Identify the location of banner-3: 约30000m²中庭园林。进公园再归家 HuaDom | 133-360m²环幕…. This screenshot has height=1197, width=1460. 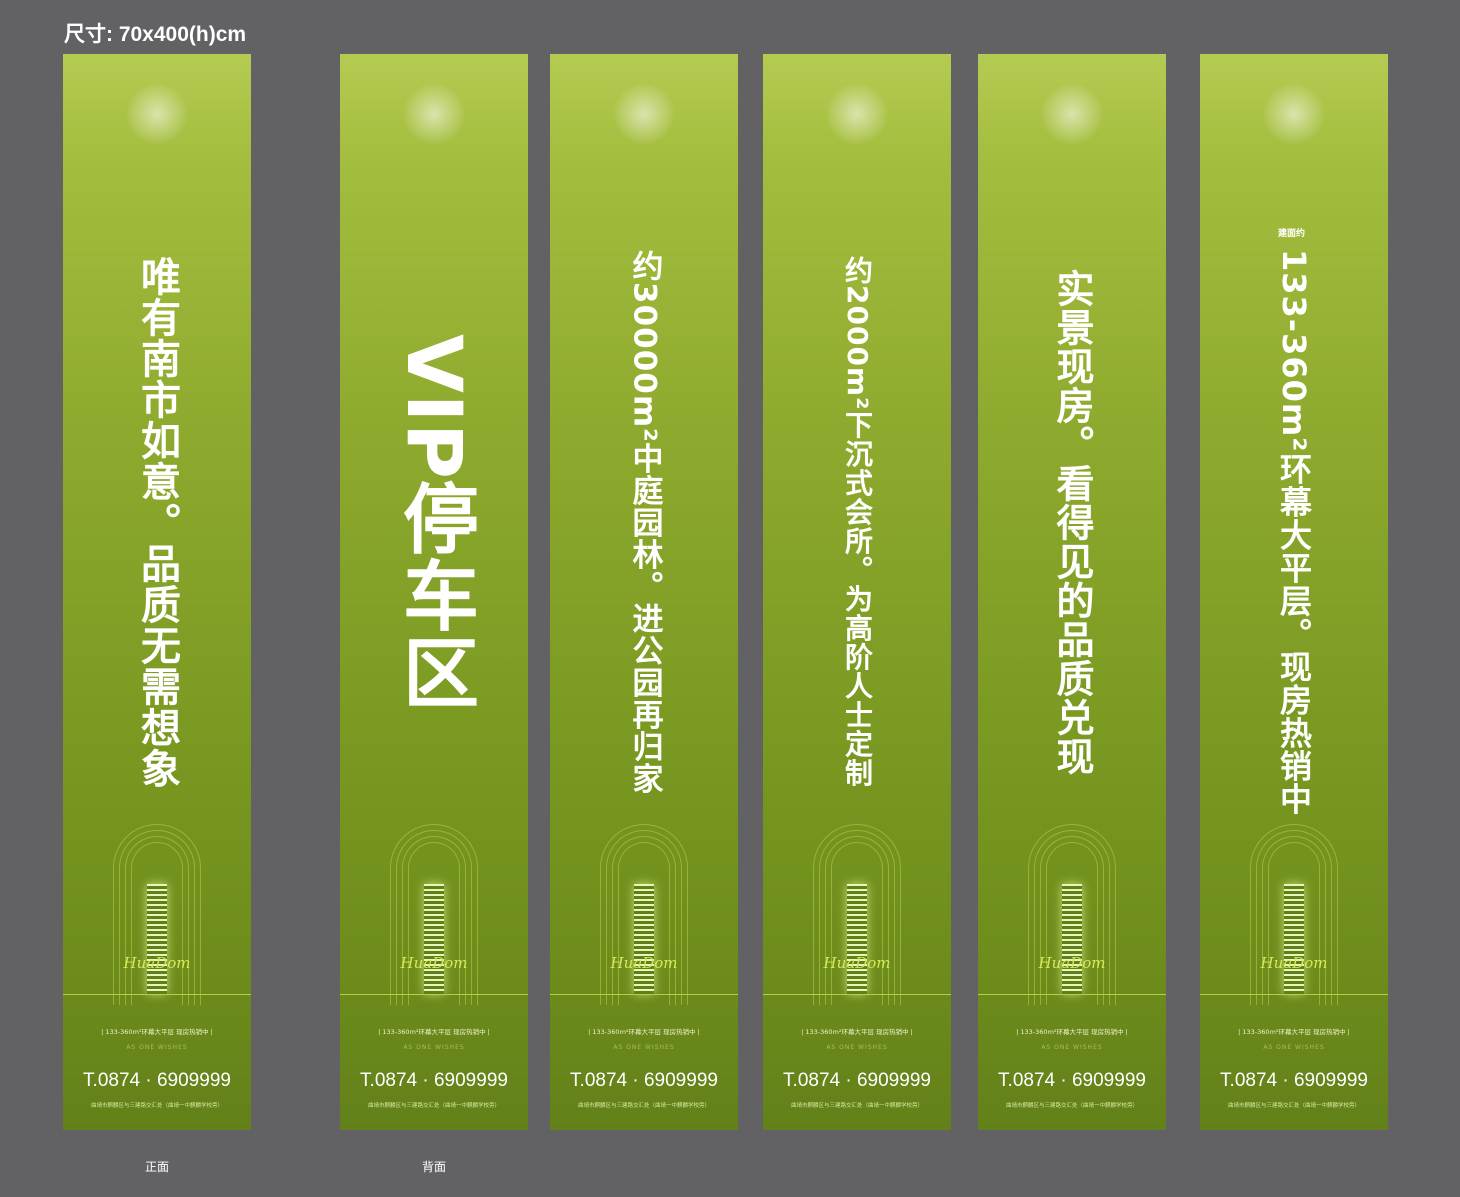
(644, 592).